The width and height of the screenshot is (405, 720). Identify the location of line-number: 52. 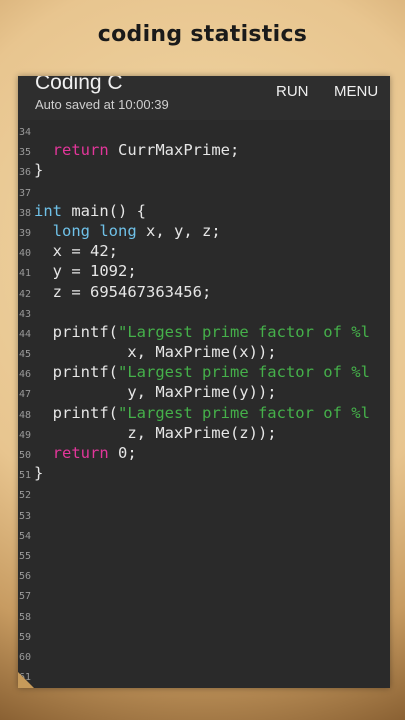
(25, 496).